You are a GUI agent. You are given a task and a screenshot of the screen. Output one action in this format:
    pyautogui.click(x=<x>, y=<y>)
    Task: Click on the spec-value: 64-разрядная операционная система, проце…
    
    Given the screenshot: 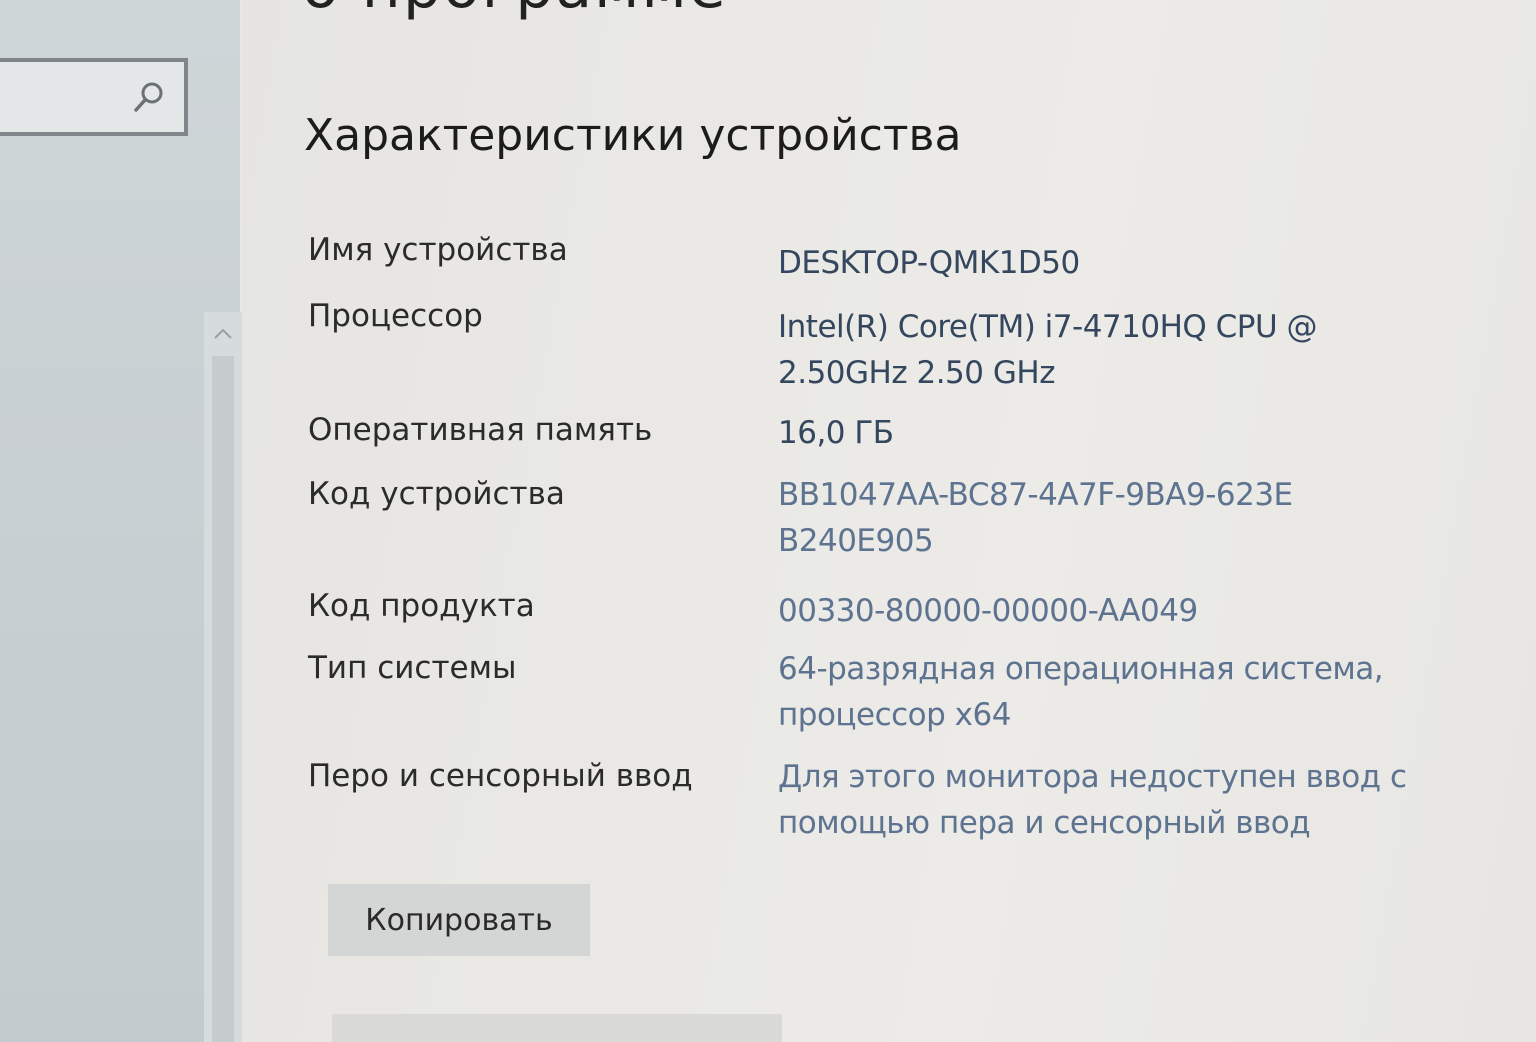 What is the action you would take?
    pyautogui.click(x=1081, y=692)
    